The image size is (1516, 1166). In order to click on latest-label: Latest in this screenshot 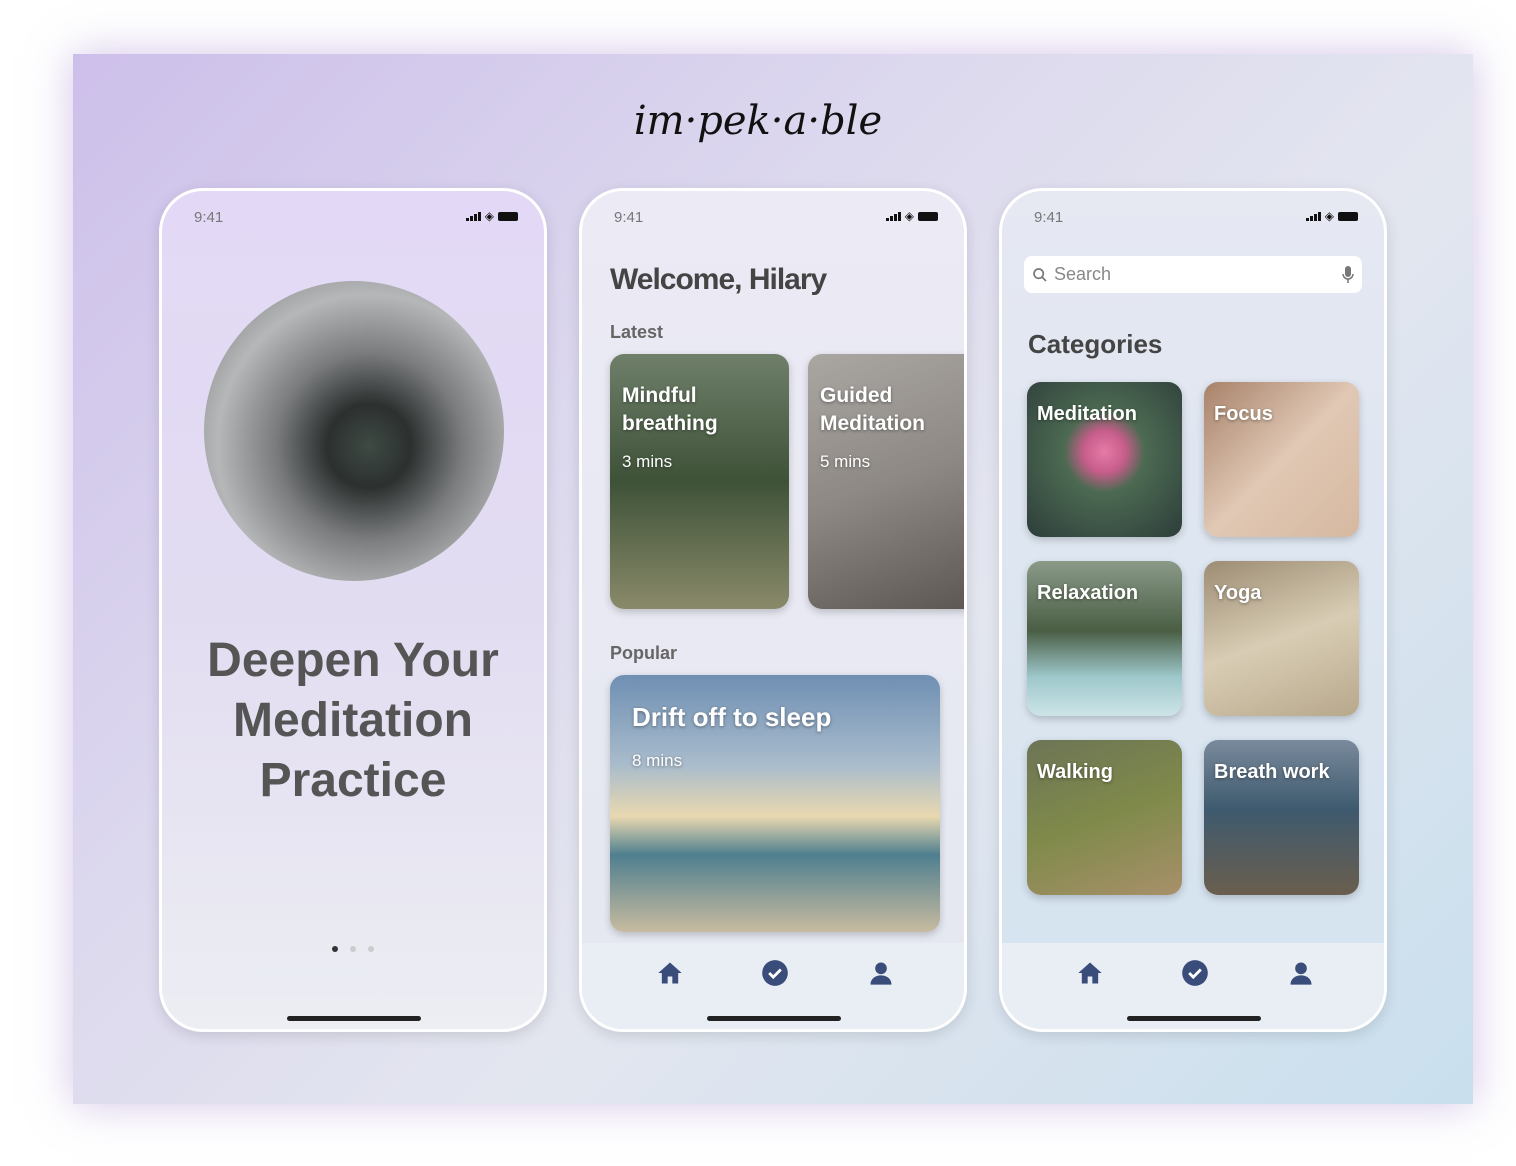, I will do `click(637, 332)`.